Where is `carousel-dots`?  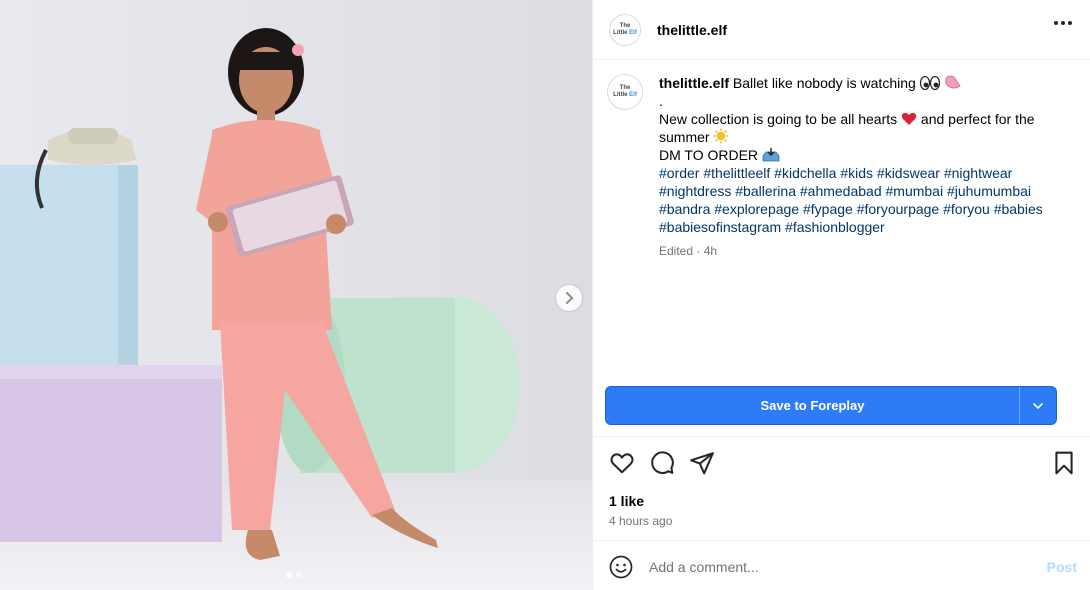 carousel-dots is located at coordinates (294, 575).